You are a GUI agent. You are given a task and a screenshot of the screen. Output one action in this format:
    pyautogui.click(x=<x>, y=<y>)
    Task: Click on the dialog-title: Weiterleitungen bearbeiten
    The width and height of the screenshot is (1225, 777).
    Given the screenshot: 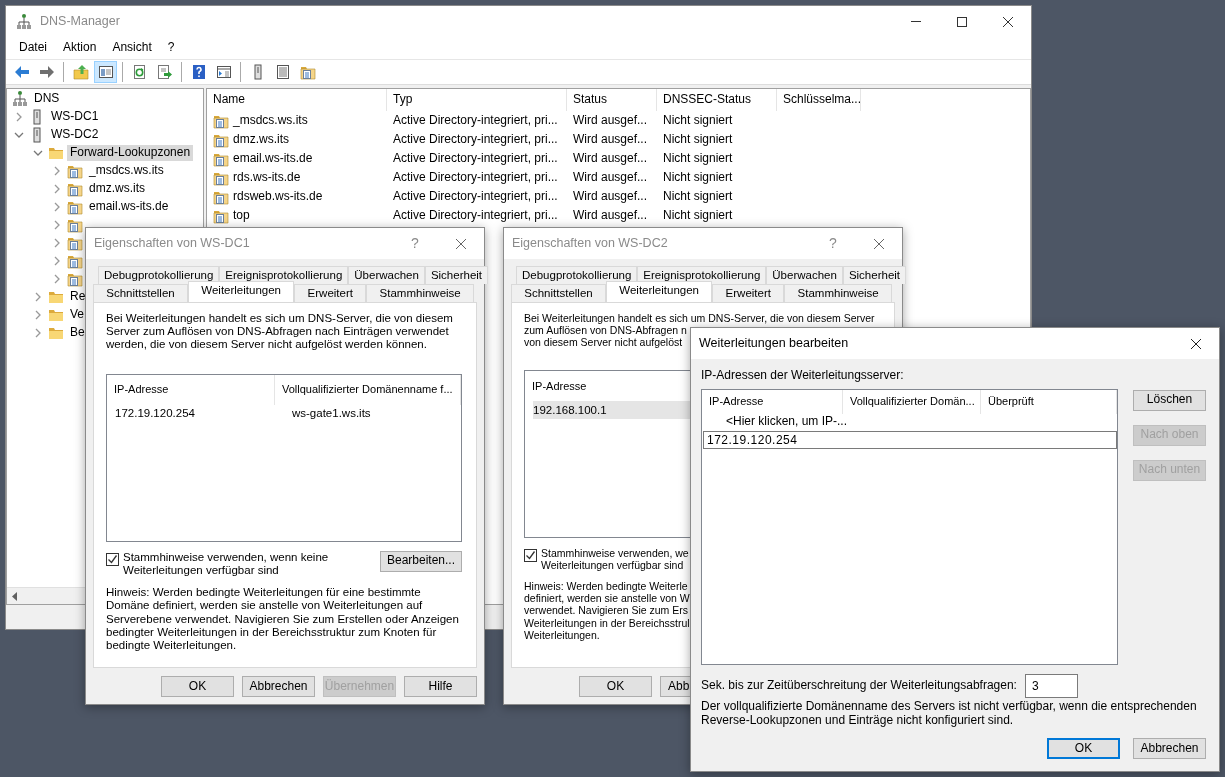 What is the action you would take?
    pyautogui.click(x=774, y=343)
    